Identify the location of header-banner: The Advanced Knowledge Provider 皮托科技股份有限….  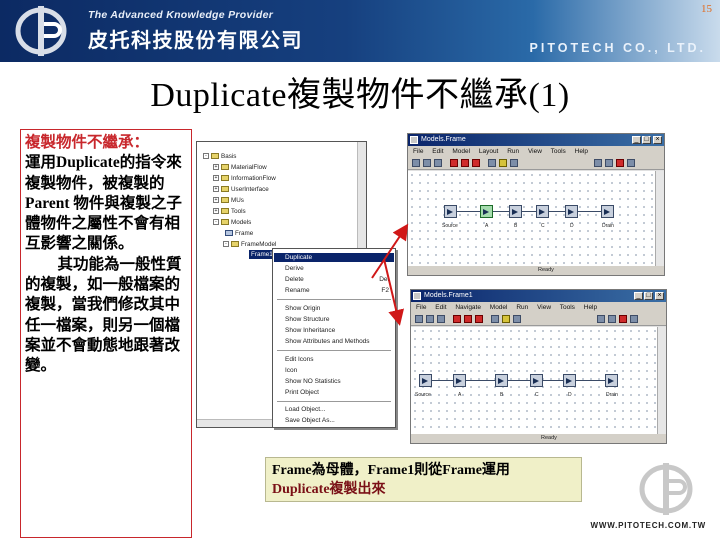
(360, 31).